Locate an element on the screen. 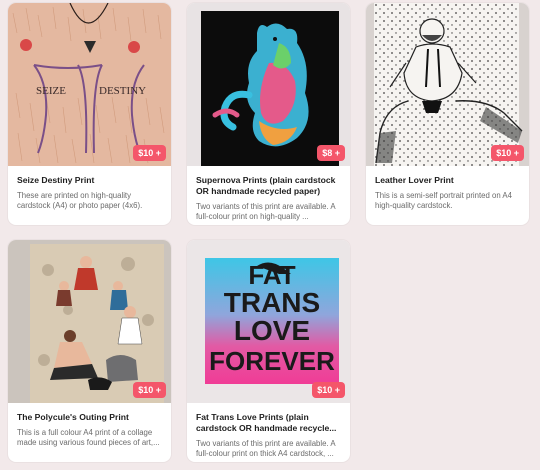 This screenshot has width=540, height=470. product-image: FAT TRANS LOVE FOREVER $10 + is located at coordinates (268, 321).